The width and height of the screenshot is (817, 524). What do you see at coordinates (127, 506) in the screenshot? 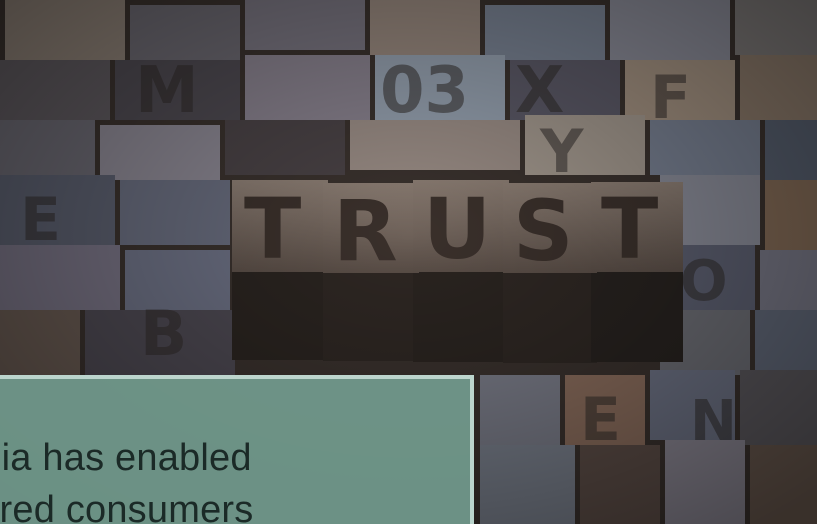
I see `caption-line-2: vered consumers` at bounding box center [127, 506].